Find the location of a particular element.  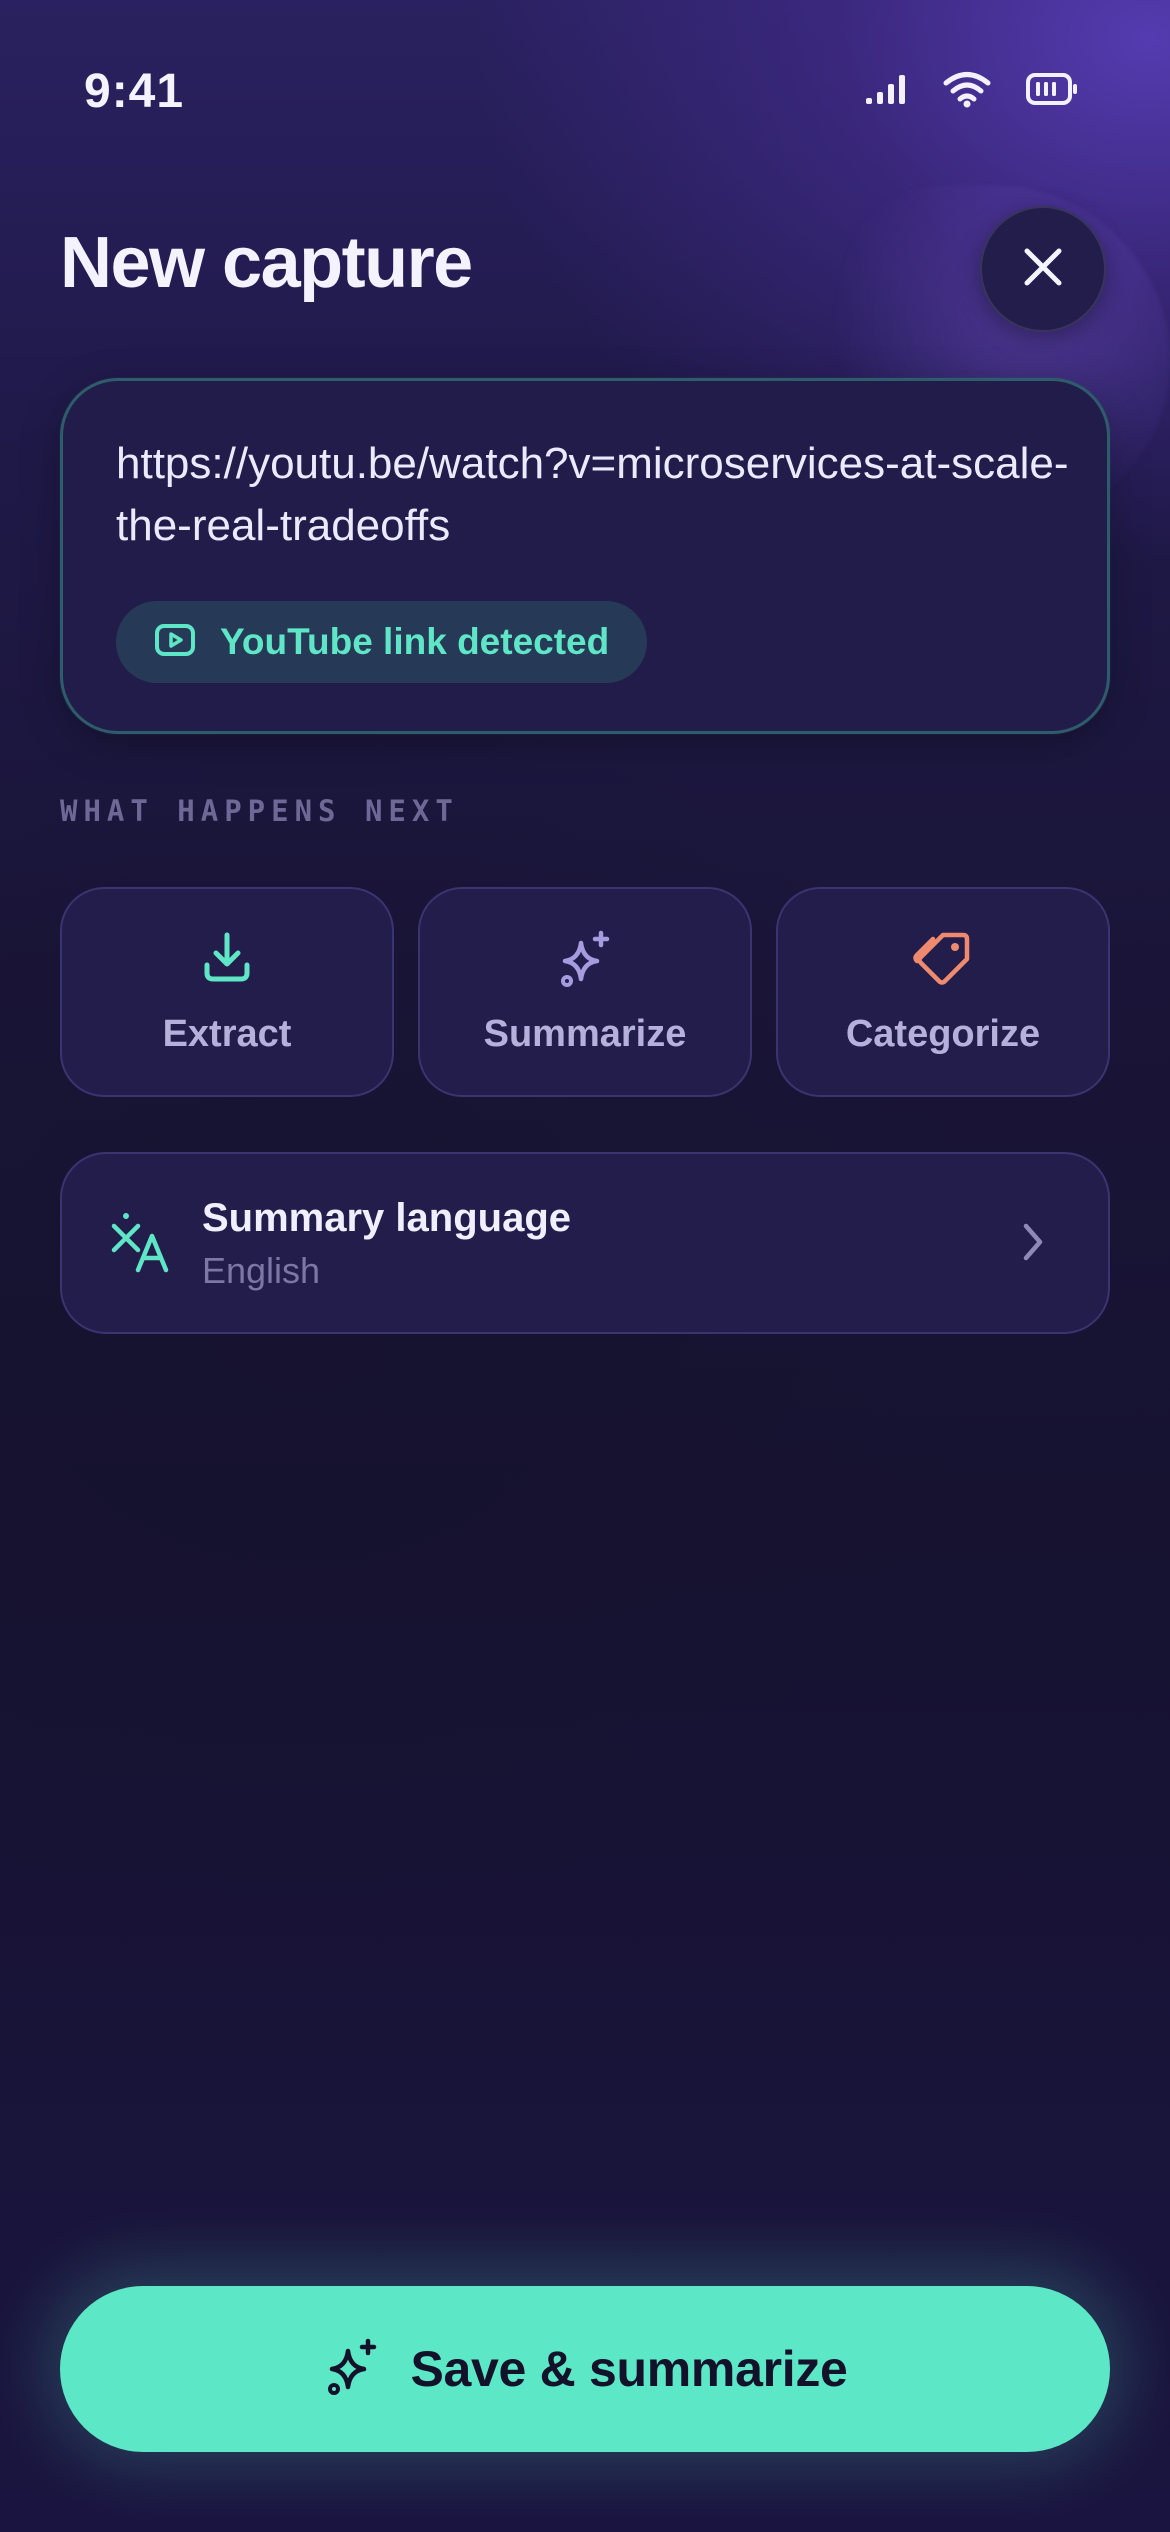

tile-categorize: Categorize is located at coordinates (943, 992).